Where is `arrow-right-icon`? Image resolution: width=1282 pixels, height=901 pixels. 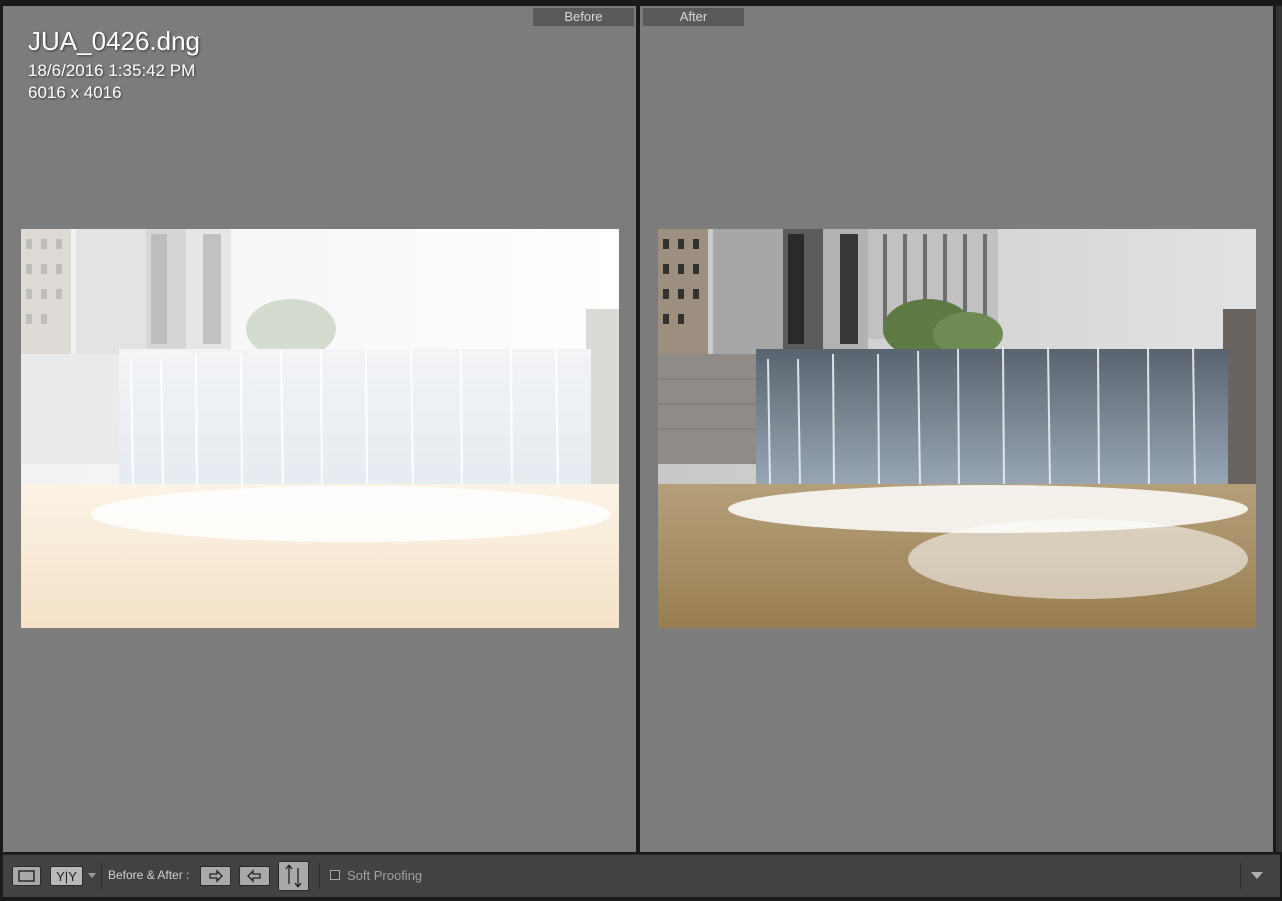
arrow-right-icon is located at coordinates (216, 876).